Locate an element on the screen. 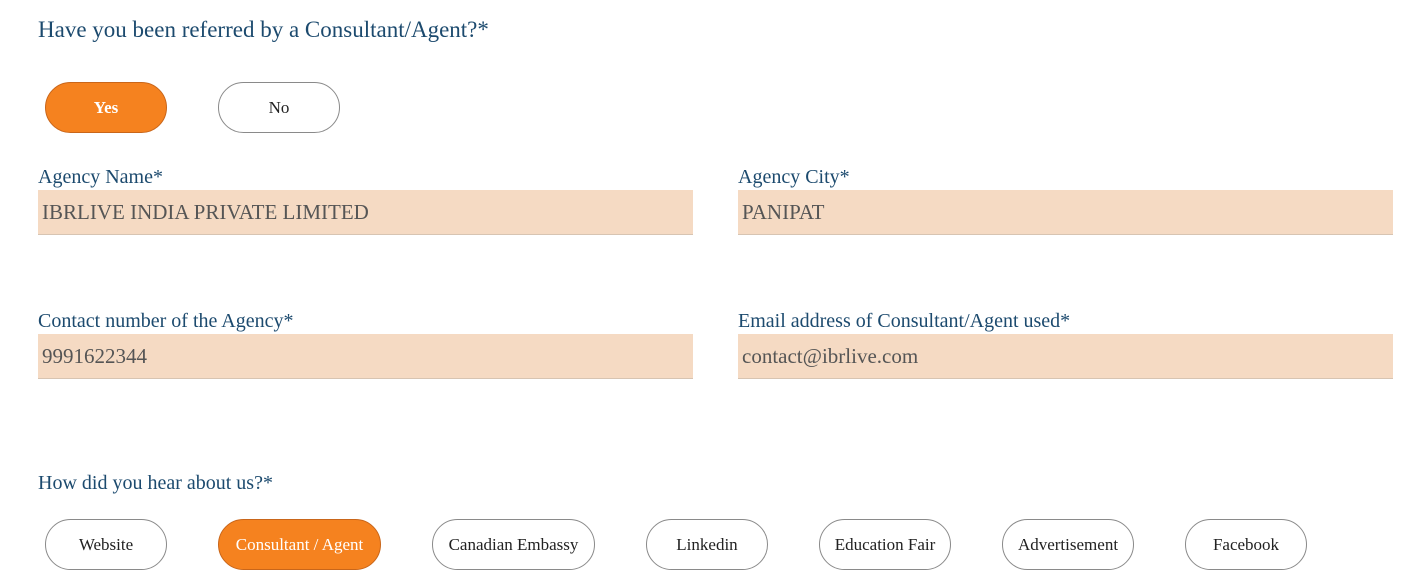  contact-number-label: Contact number of the Agency* is located at coordinates (166, 321).